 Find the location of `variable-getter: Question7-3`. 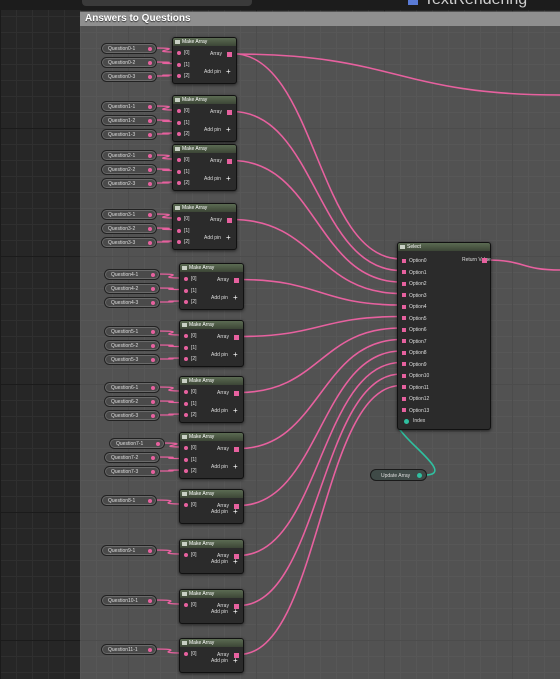

variable-getter: Question7-3 is located at coordinates (132, 471).